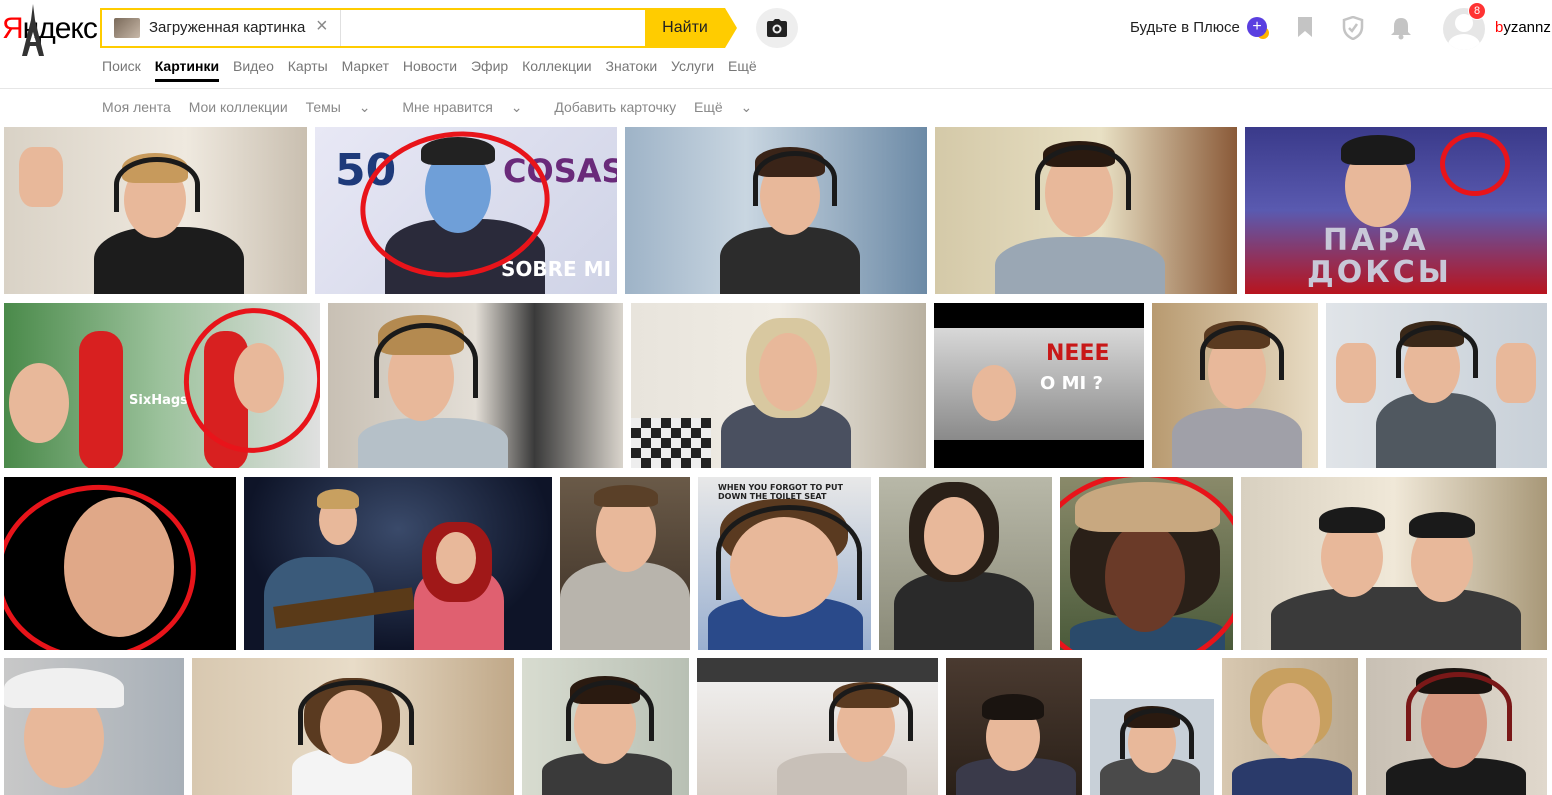 This screenshot has width=1552, height=795. I want to click on username: byzannz, so click(1523, 27).